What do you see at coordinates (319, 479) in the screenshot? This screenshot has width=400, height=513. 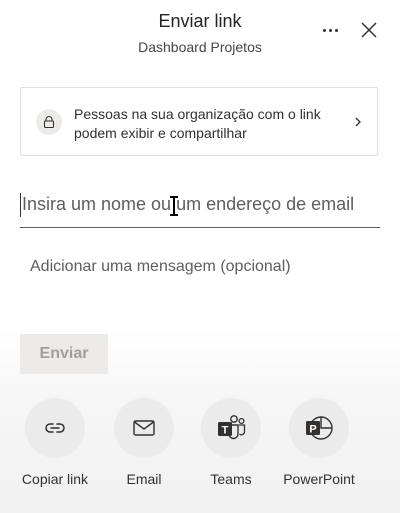 I see `share-option-label: PowerPoint` at bounding box center [319, 479].